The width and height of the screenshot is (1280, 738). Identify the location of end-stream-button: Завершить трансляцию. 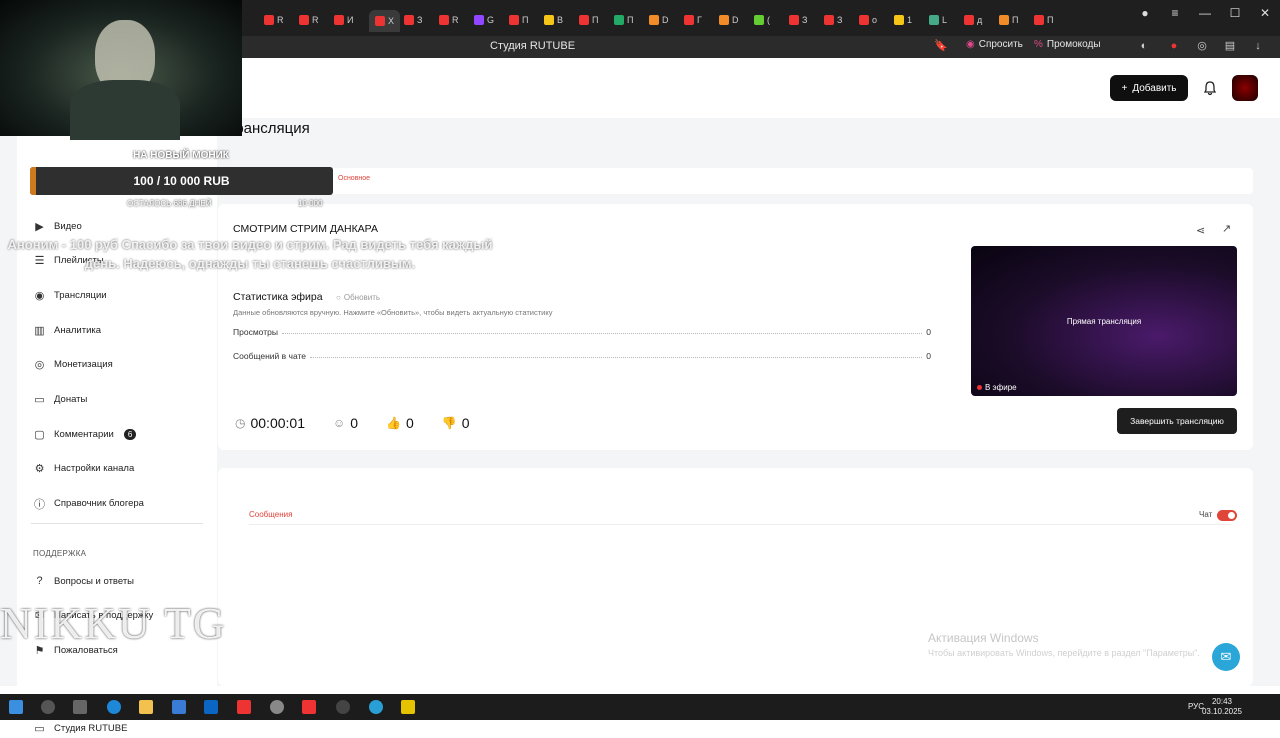
(1177, 421).